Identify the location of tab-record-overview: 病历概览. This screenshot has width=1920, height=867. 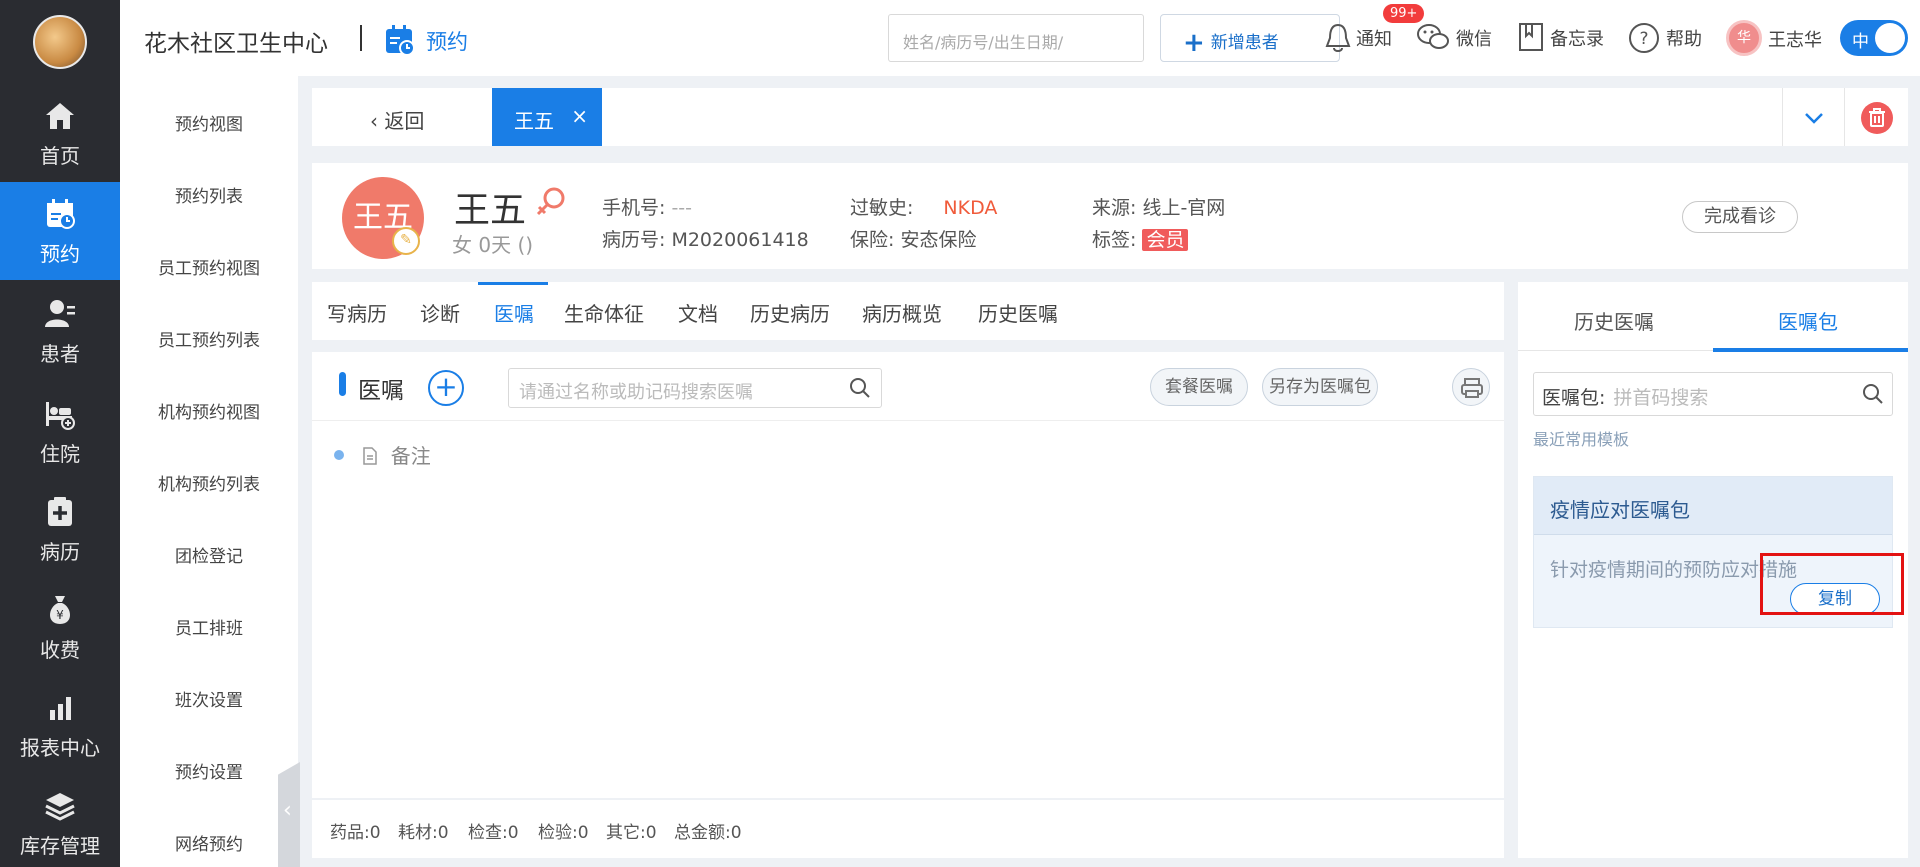
(902, 312).